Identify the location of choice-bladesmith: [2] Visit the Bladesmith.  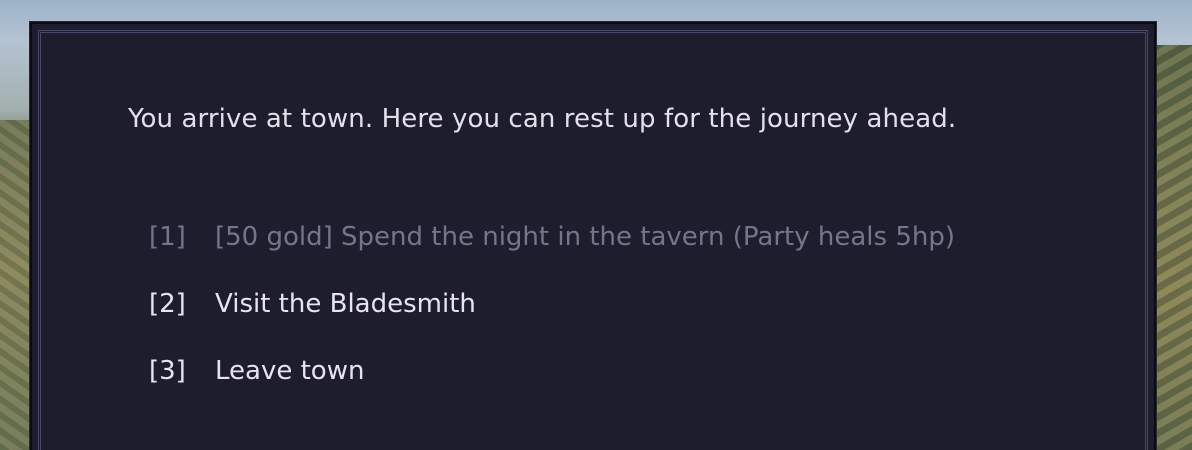
(312, 304).